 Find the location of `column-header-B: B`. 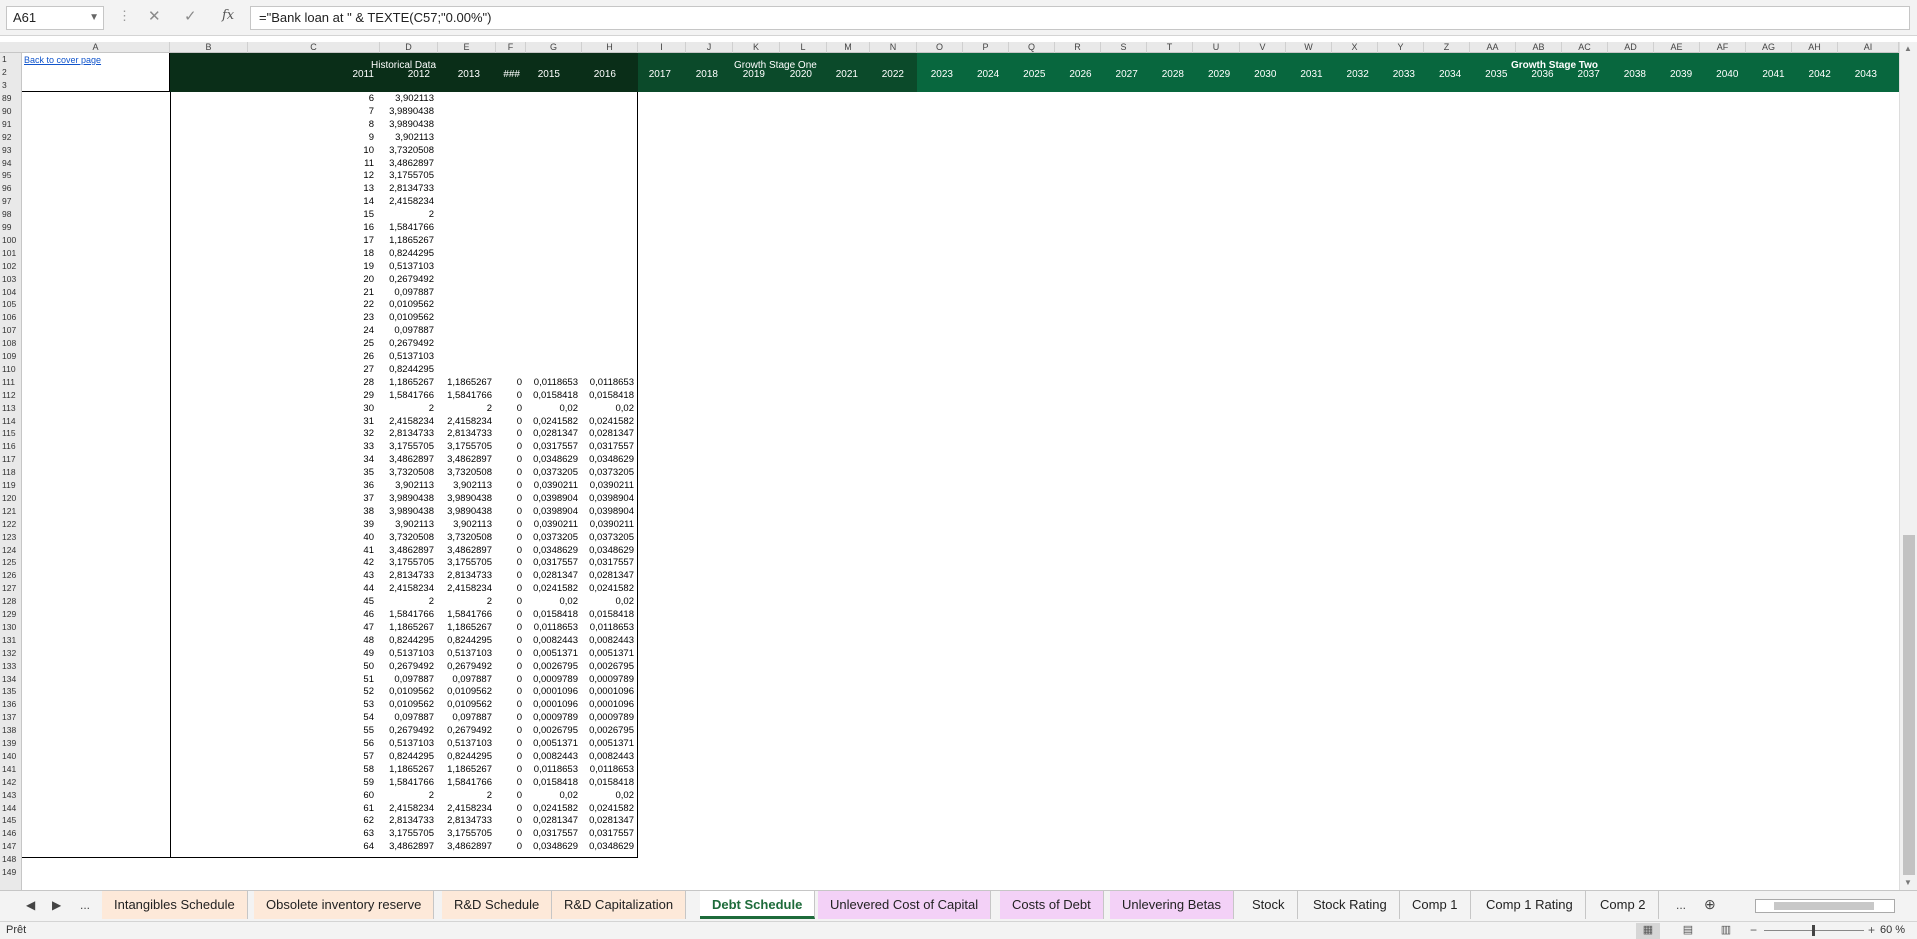

column-header-B: B is located at coordinates (209, 47).